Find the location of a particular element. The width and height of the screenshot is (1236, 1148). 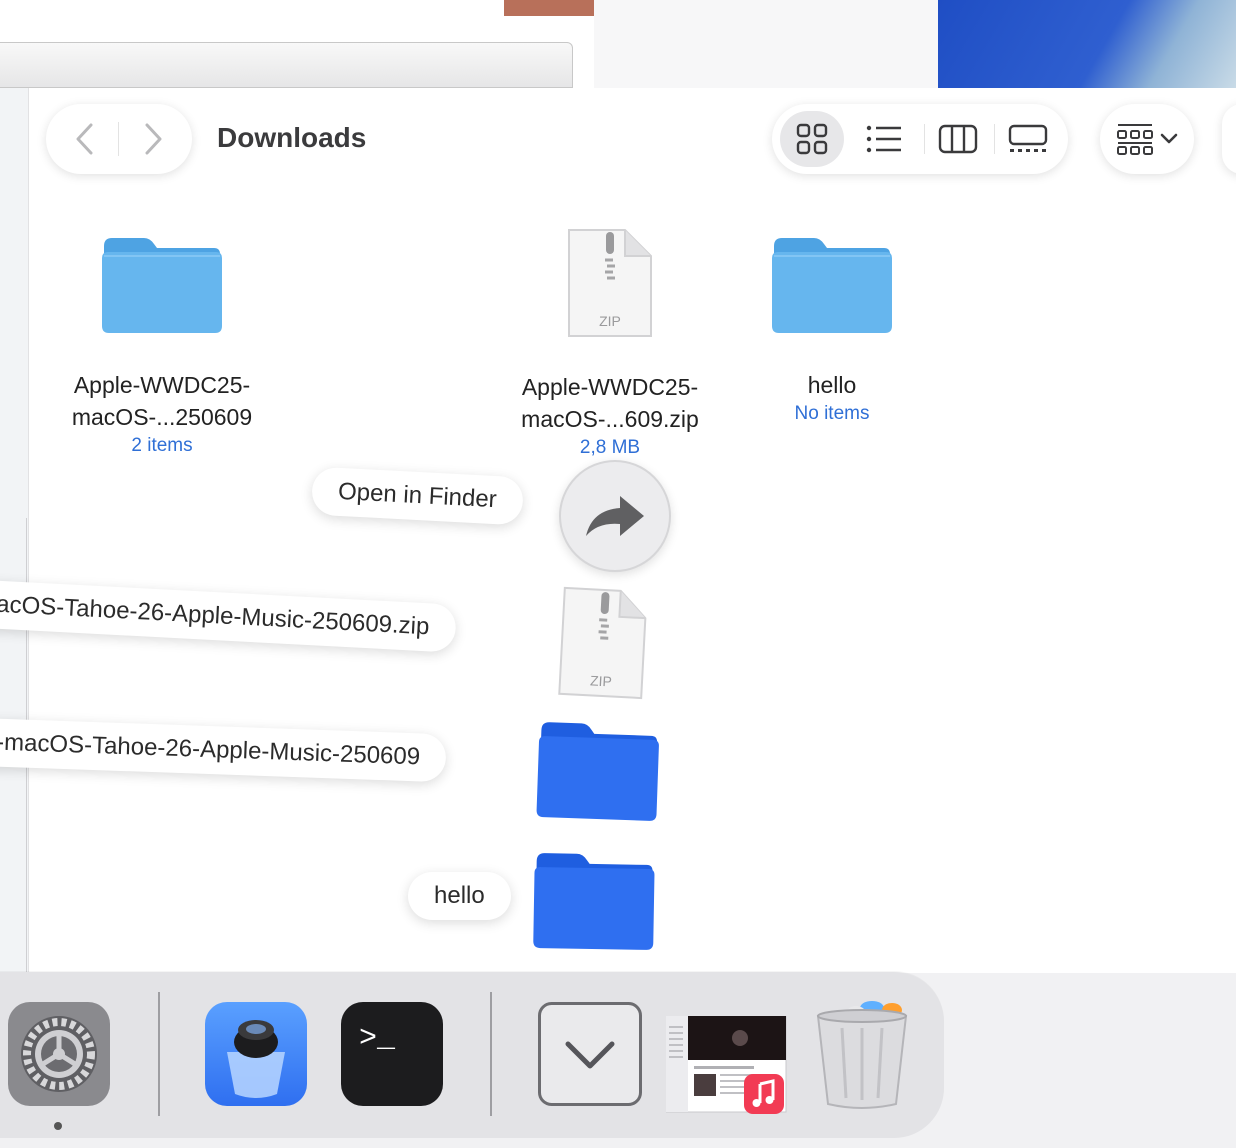

background-window-accent is located at coordinates (549, 8).